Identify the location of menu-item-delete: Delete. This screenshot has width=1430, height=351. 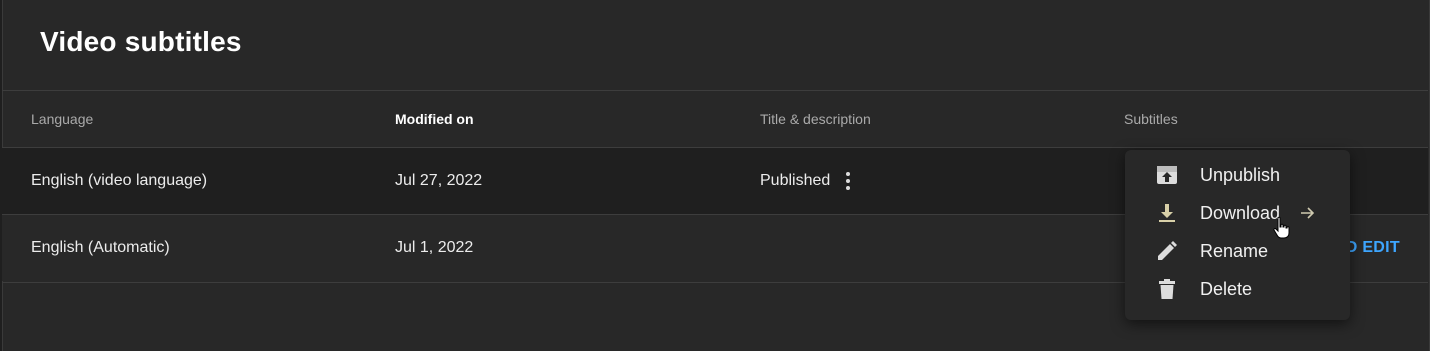
(1237, 289).